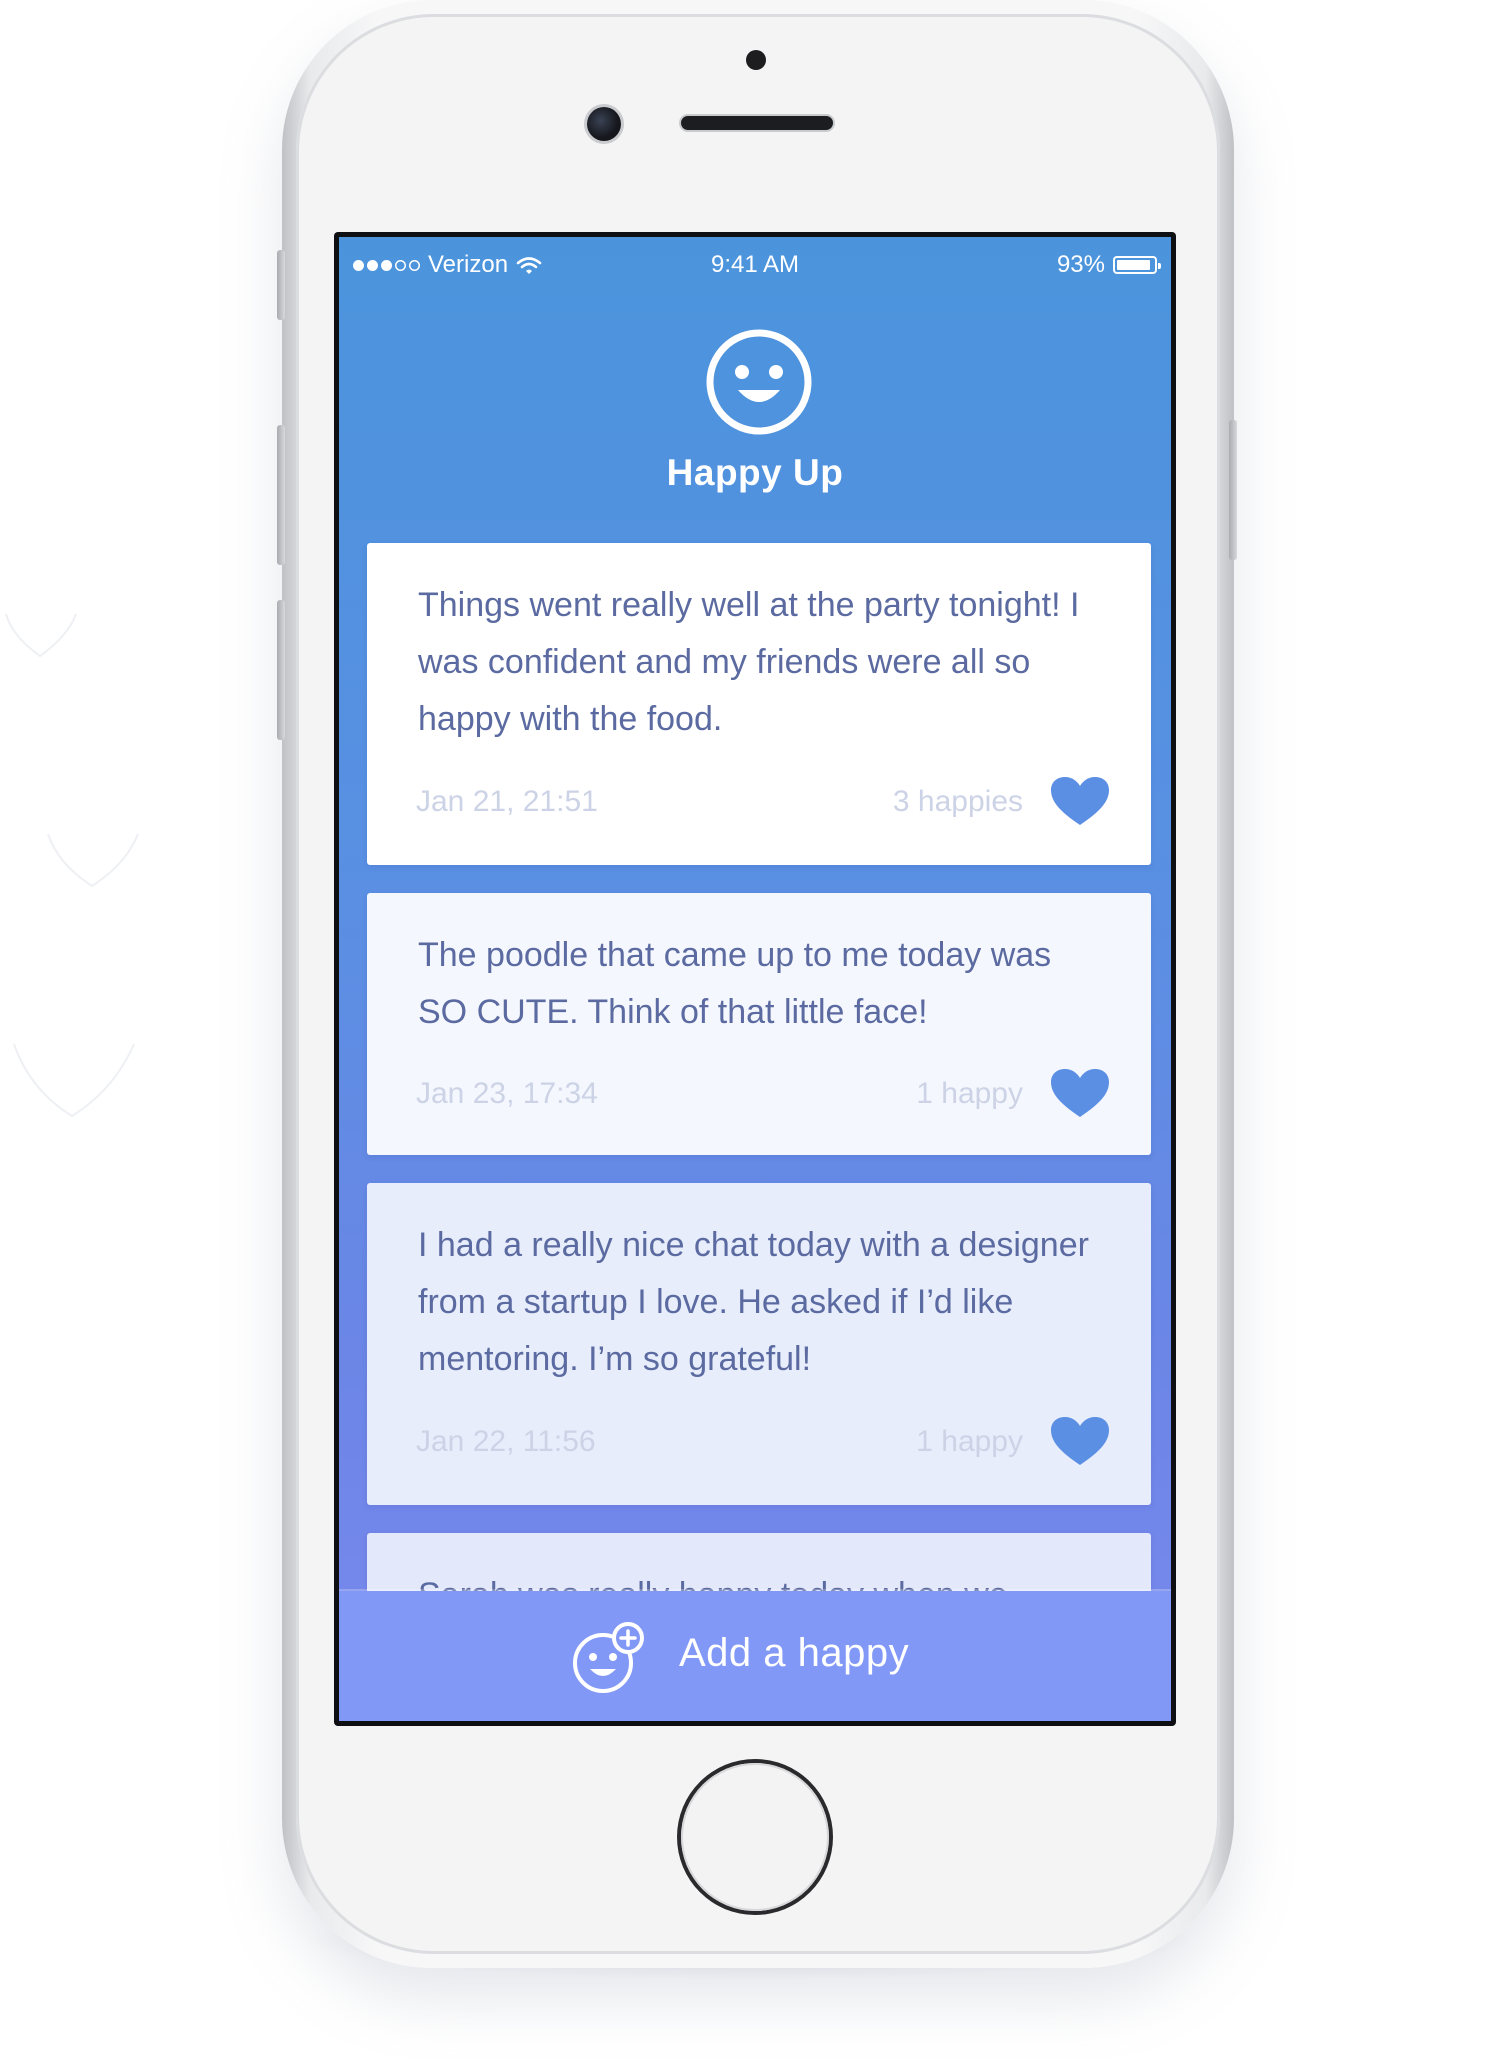  I want to click on volume-up-button, so click(281, 495).